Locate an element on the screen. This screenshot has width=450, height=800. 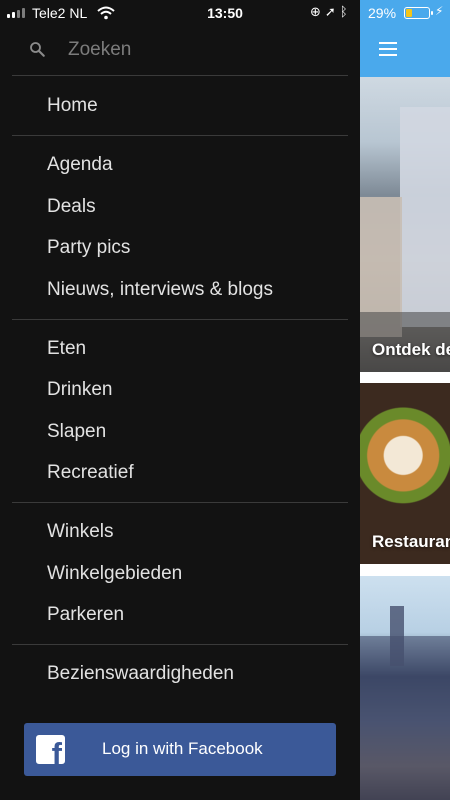
menu-item-deals: Deals is located at coordinates (71, 207).